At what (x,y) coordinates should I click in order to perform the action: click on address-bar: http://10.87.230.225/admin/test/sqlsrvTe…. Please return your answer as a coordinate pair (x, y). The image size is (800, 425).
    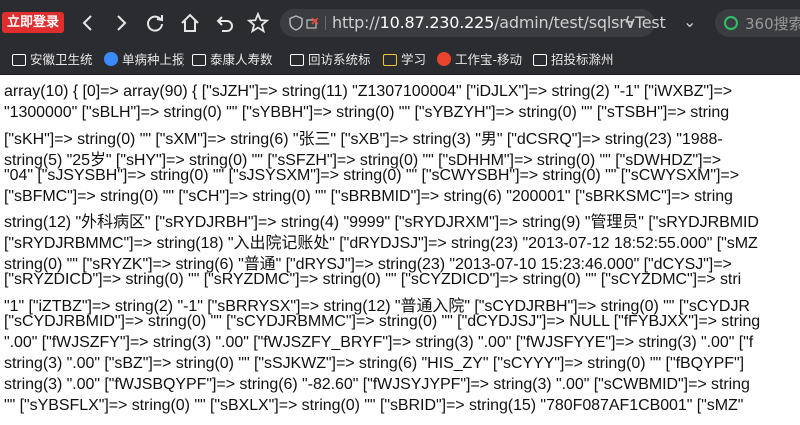
    Looking at the image, I should click on (473, 23).